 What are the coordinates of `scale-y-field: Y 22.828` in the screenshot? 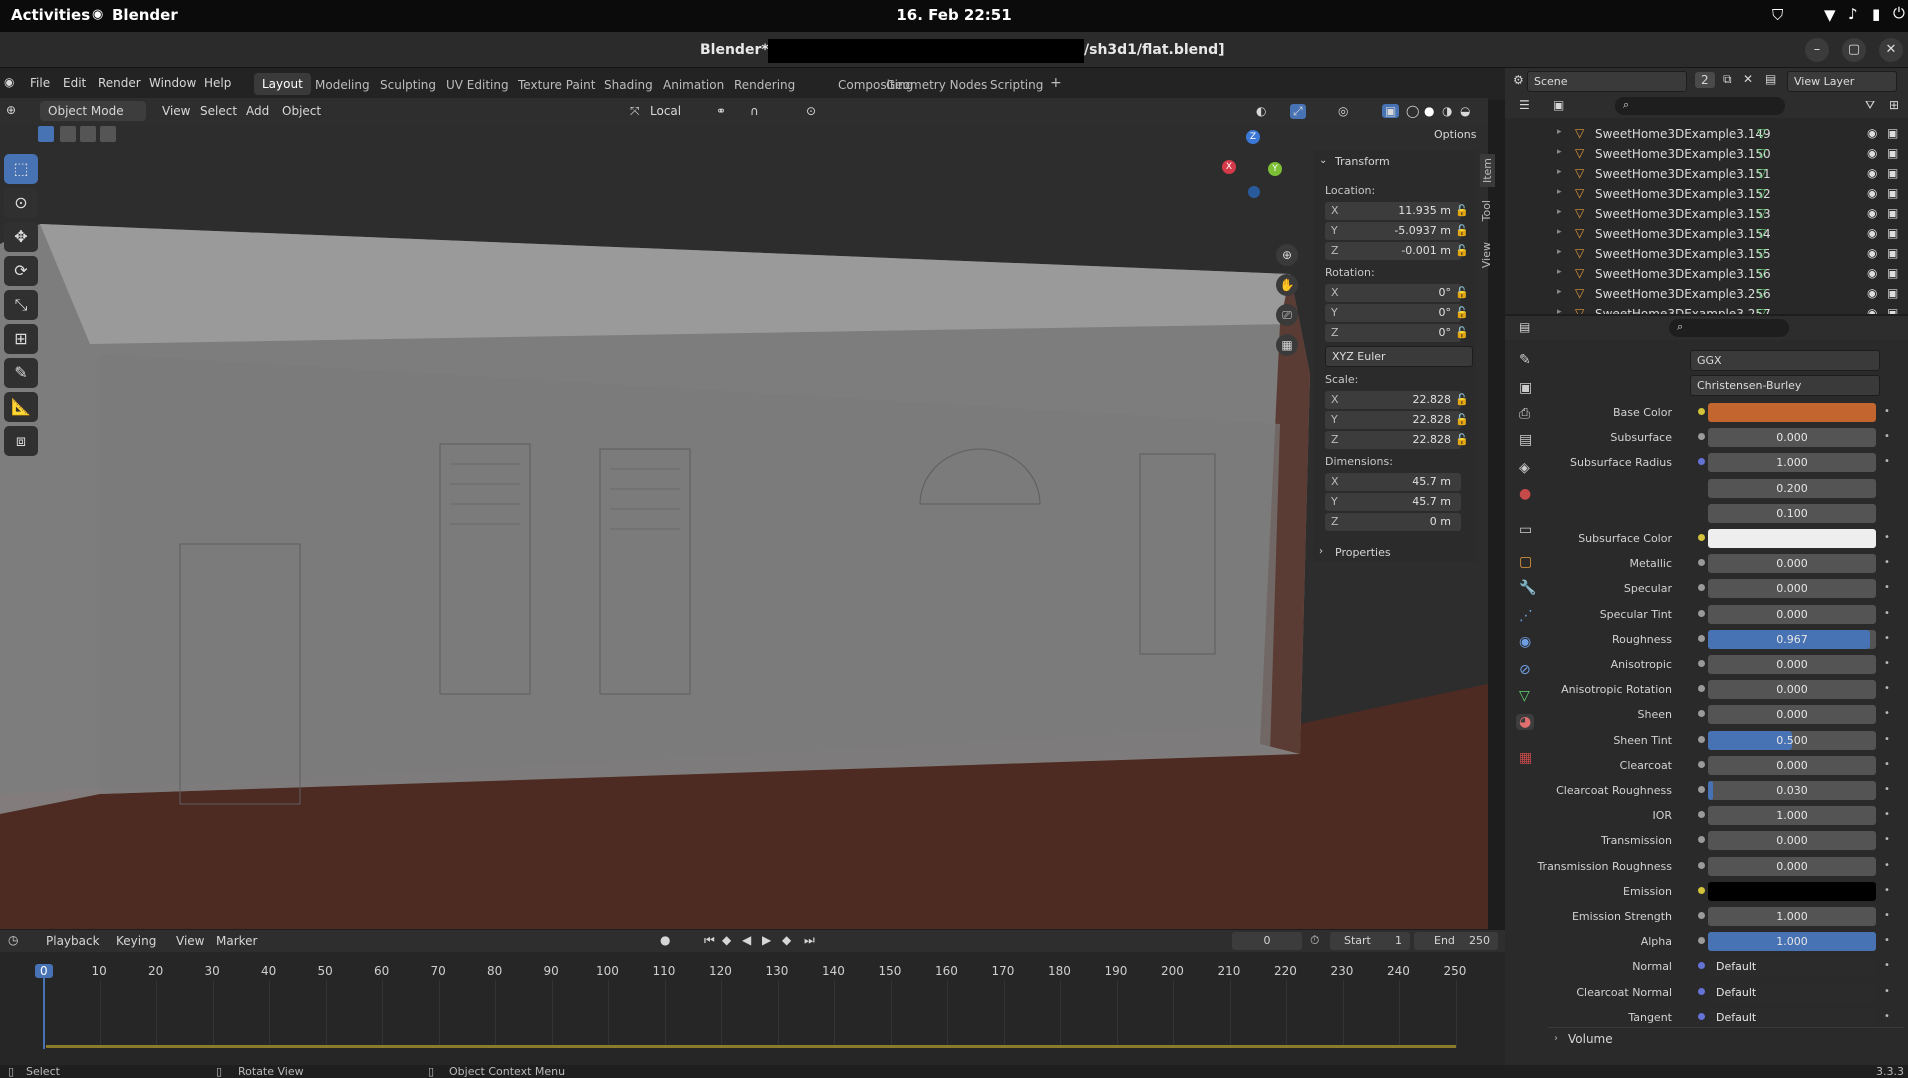 It's located at (1393, 420).